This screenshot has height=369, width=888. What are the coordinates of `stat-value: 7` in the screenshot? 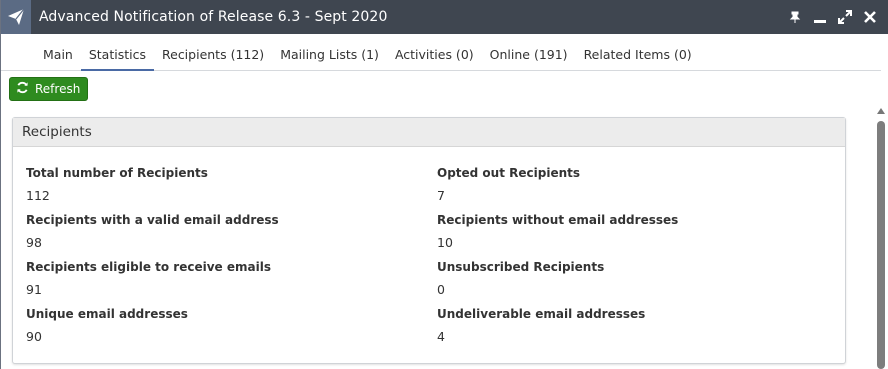 It's located at (441, 195).